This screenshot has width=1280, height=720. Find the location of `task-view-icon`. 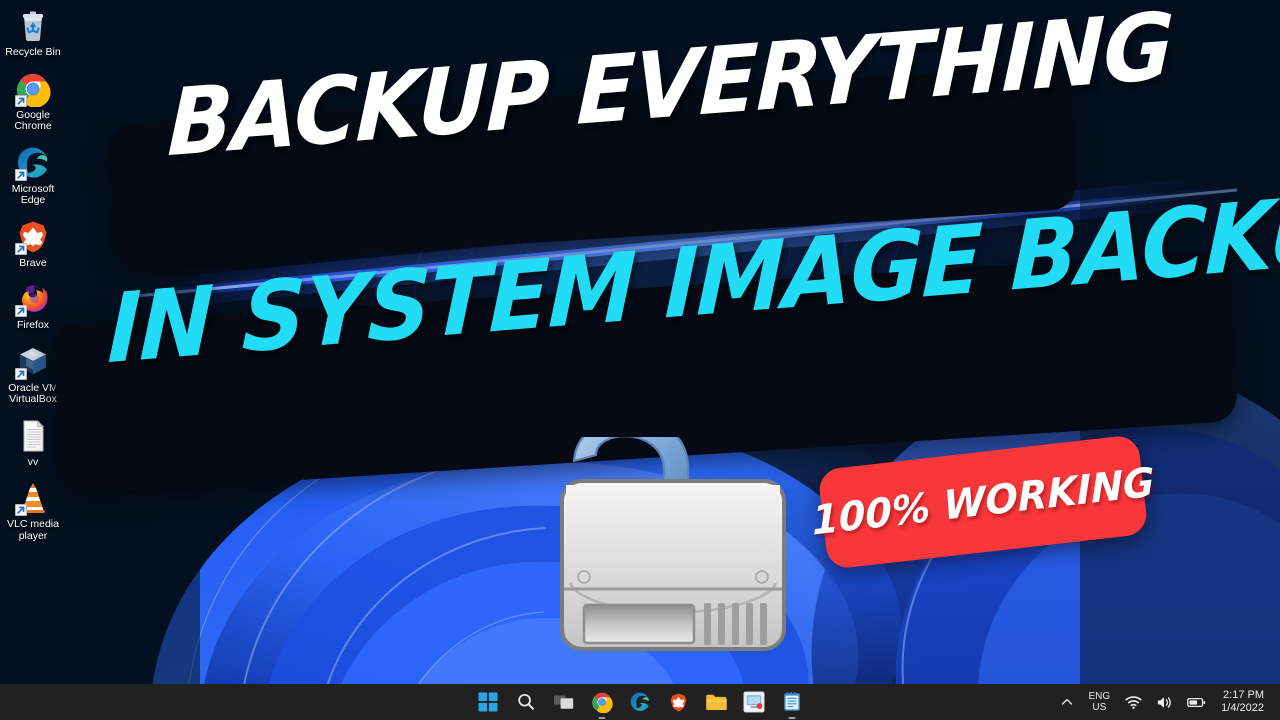

task-view-icon is located at coordinates (564, 702).